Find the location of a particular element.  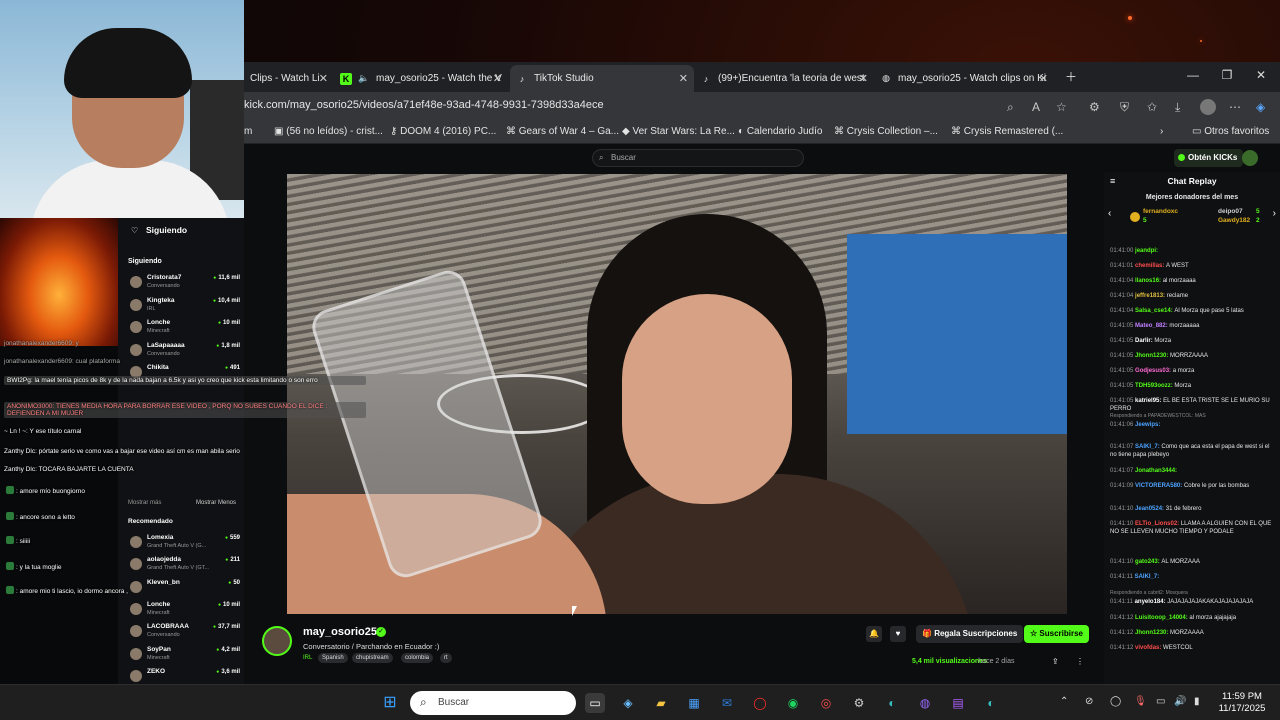

chevron-up-icon: ⌃ is located at coordinates (1064, 701).